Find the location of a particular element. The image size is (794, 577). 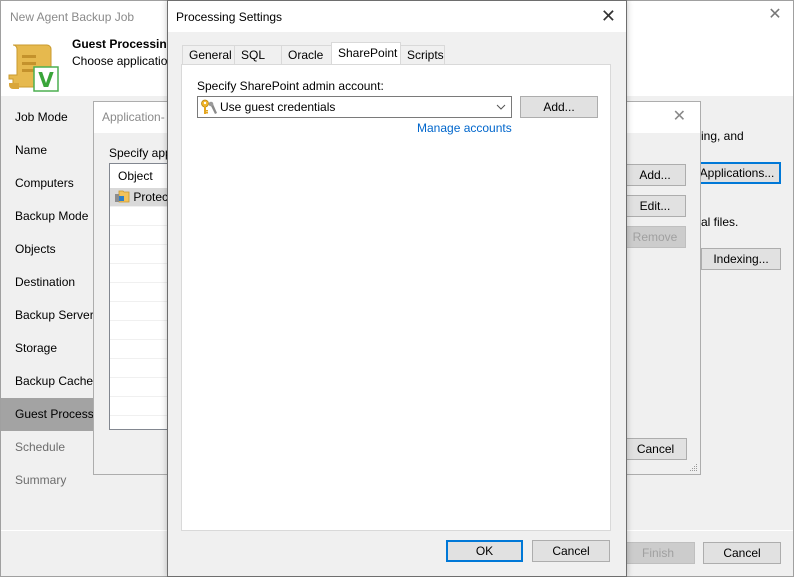

resize-grip-icon is located at coordinates (693, 467).